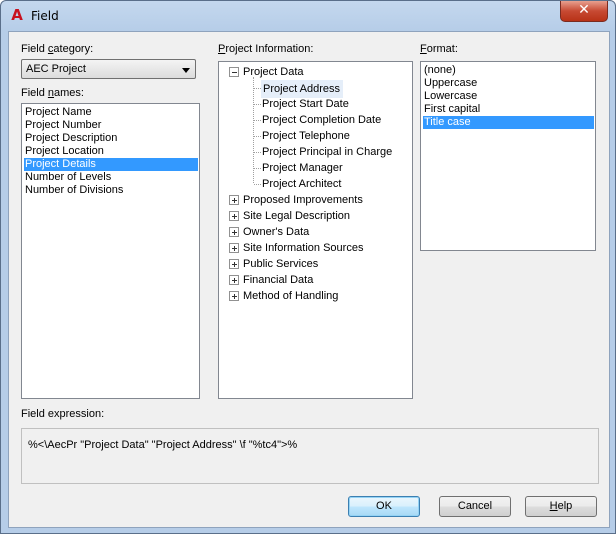 Image resolution: width=616 pixels, height=534 pixels. What do you see at coordinates (111, 151) in the screenshot?
I see `list-item: Project Location` at bounding box center [111, 151].